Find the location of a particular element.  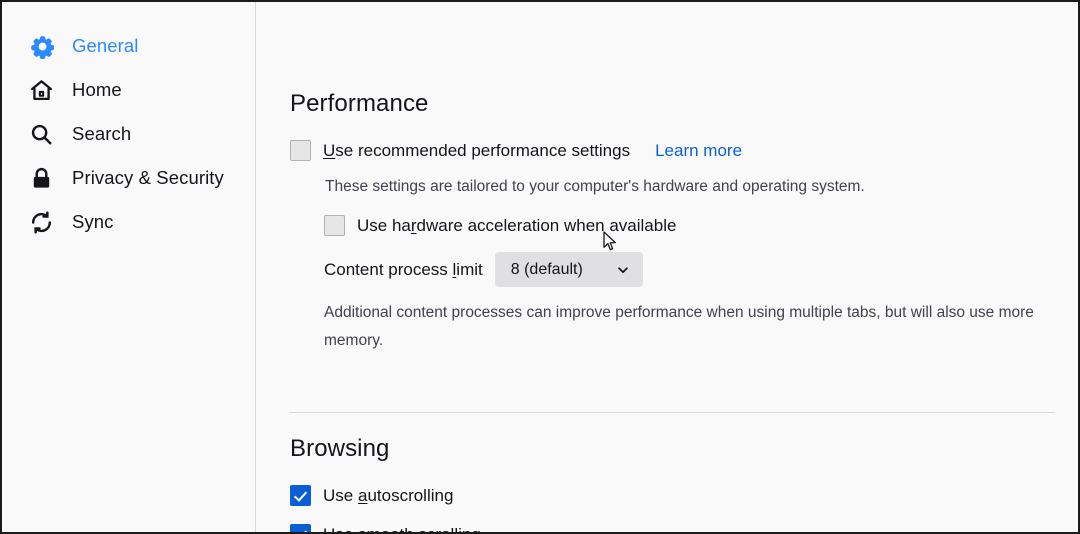

lock-icon is located at coordinates (41, 178).